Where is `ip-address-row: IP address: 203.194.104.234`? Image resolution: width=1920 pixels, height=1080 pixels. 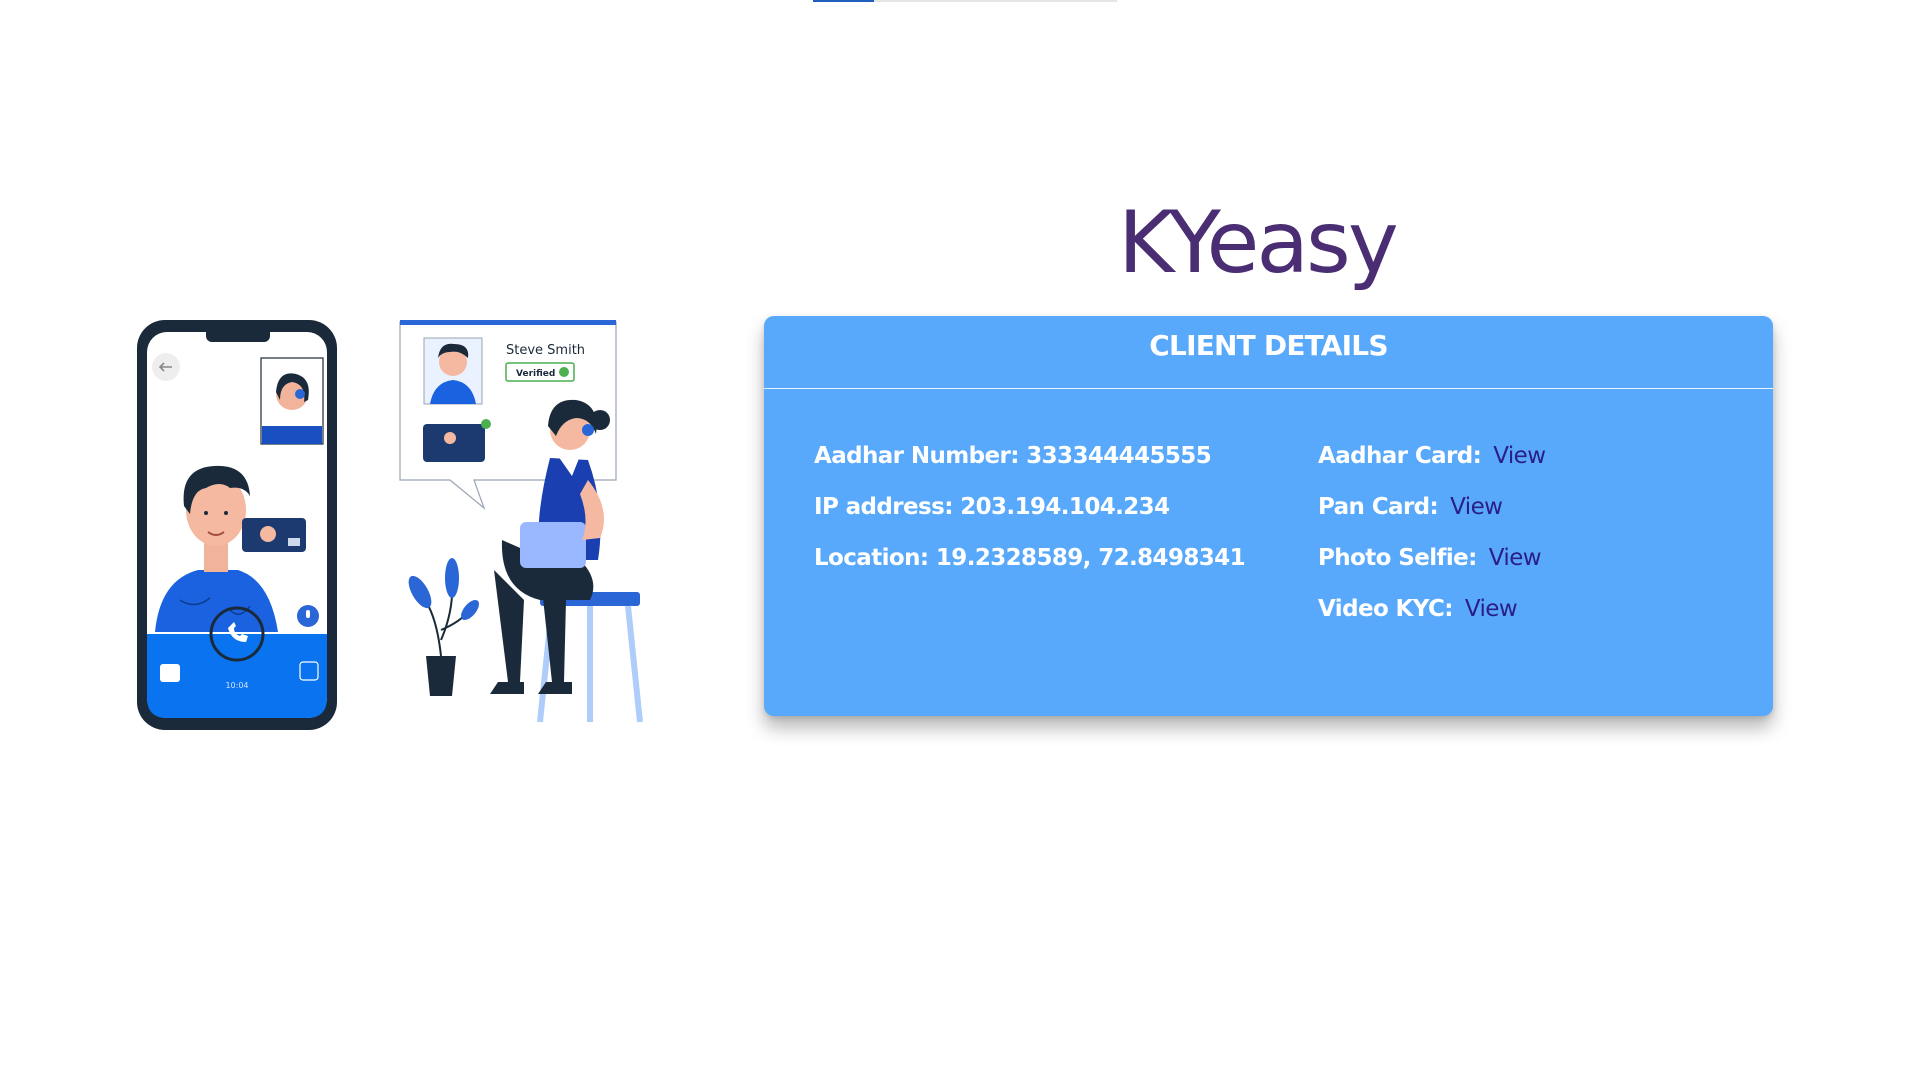
ip-address-row: IP address: 203.194.104.234 is located at coordinates (1029, 507).